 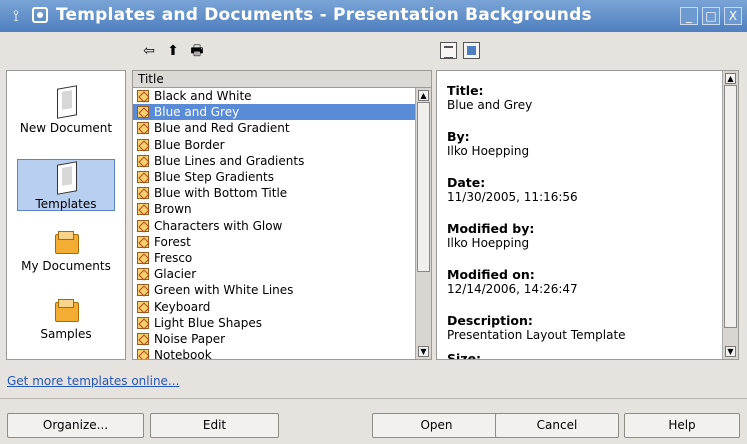 What do you see at coordinates (190, 338) in the screenshot?
I see `list-item-label: Noise Paper` at bounding box center [190, 338].